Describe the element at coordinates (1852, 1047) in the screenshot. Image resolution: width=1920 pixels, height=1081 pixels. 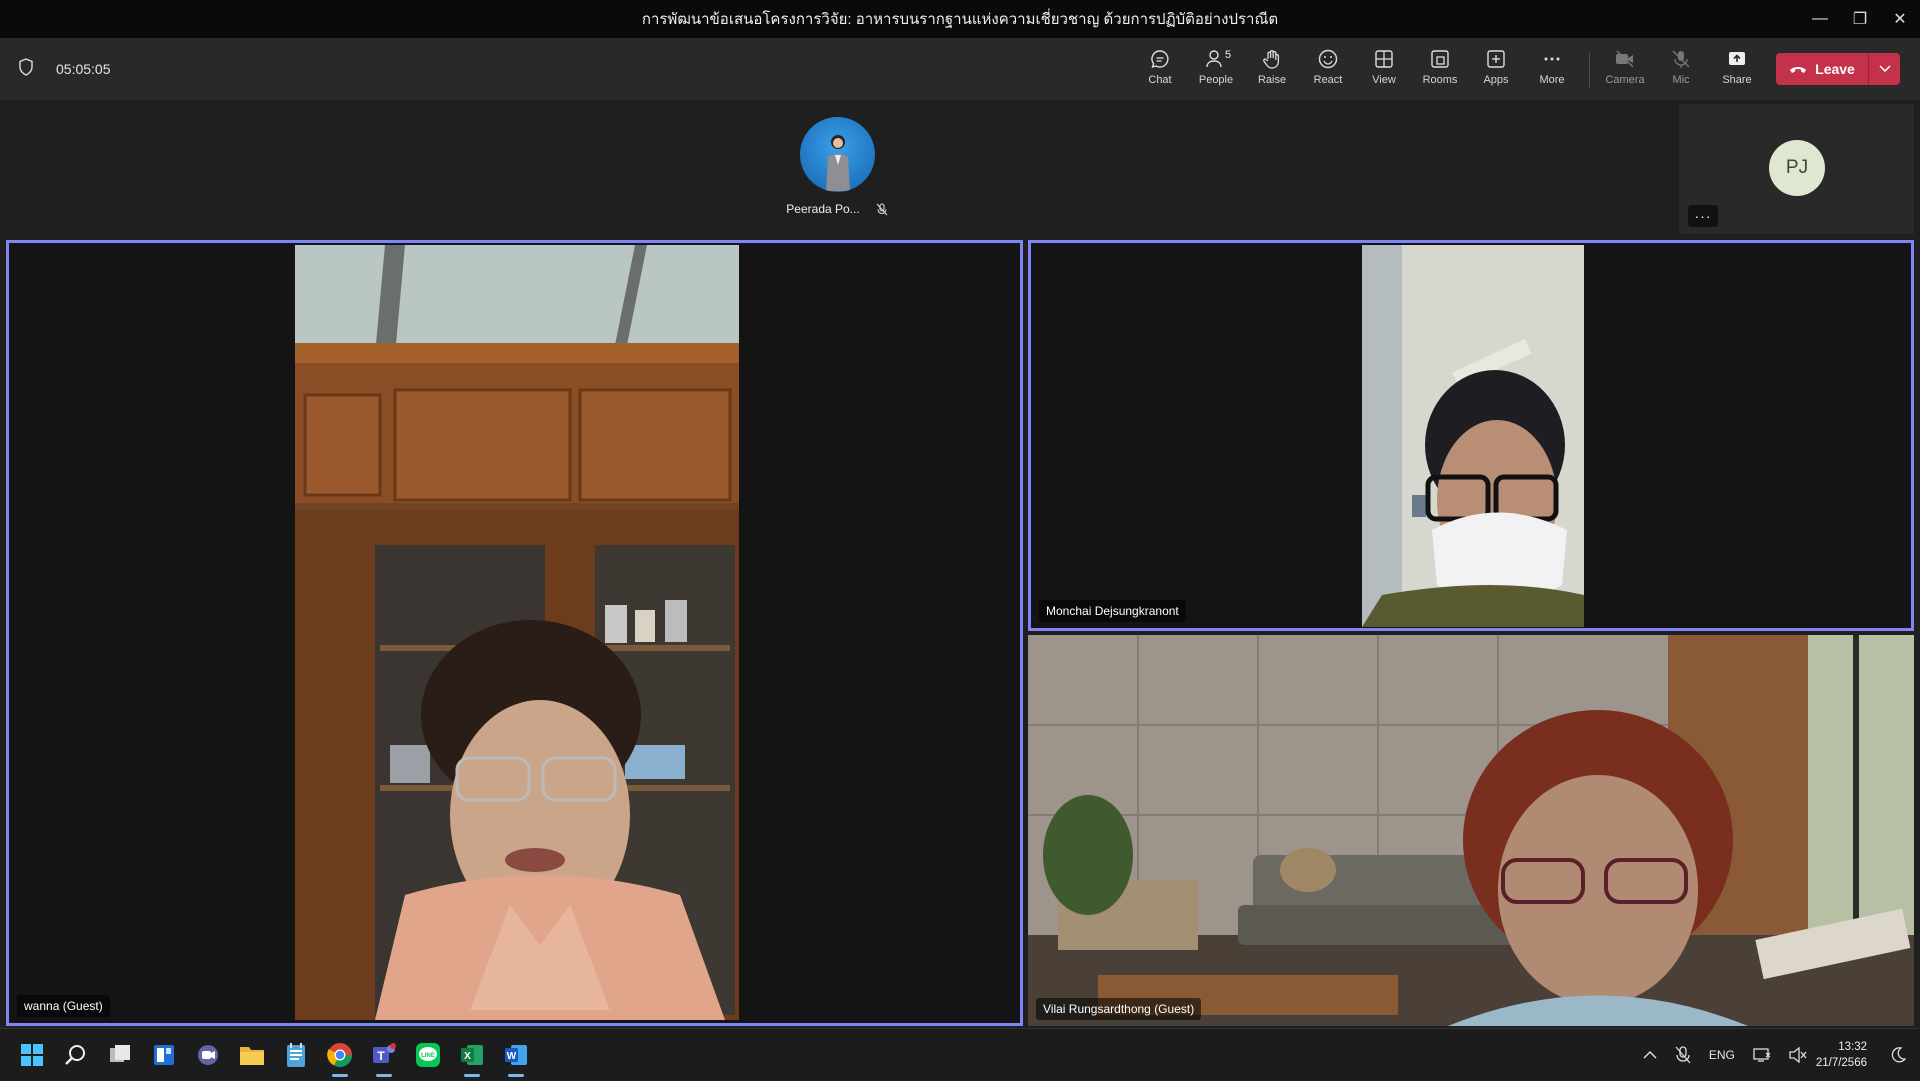
I see `clock-time: 13:32` at that location.